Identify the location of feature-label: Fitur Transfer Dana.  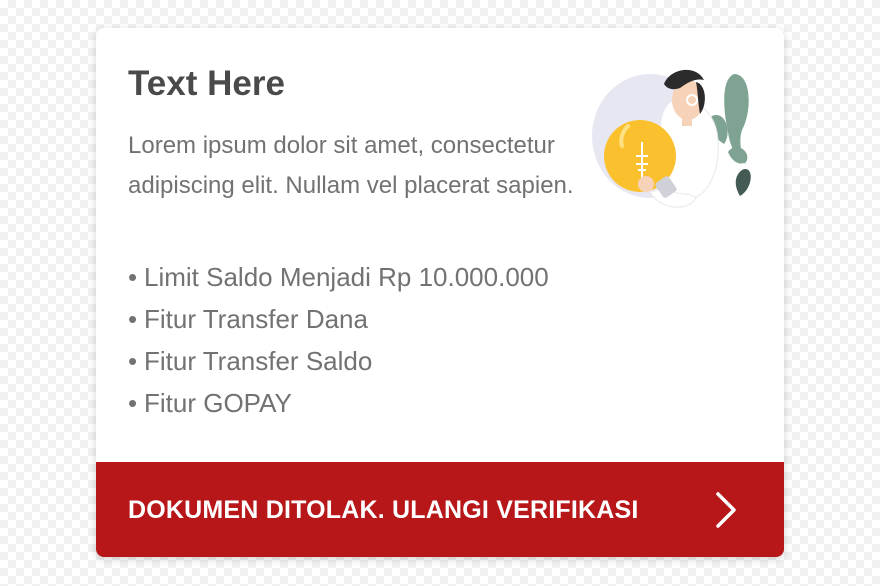
(256, 319).